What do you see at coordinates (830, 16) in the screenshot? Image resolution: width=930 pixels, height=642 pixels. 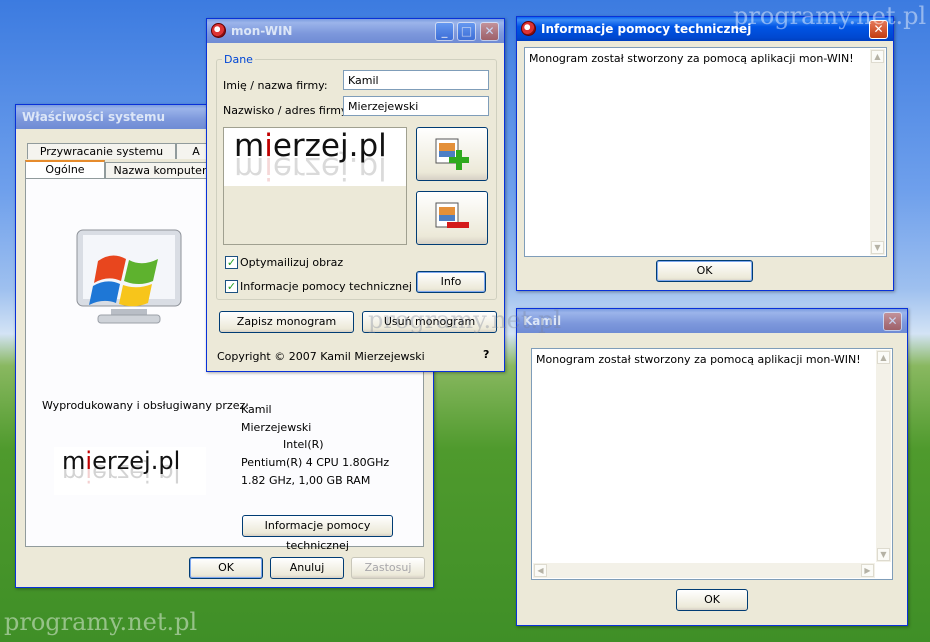 I see `watermark-top: programy.net.pl` at bounding box center [830, 16].